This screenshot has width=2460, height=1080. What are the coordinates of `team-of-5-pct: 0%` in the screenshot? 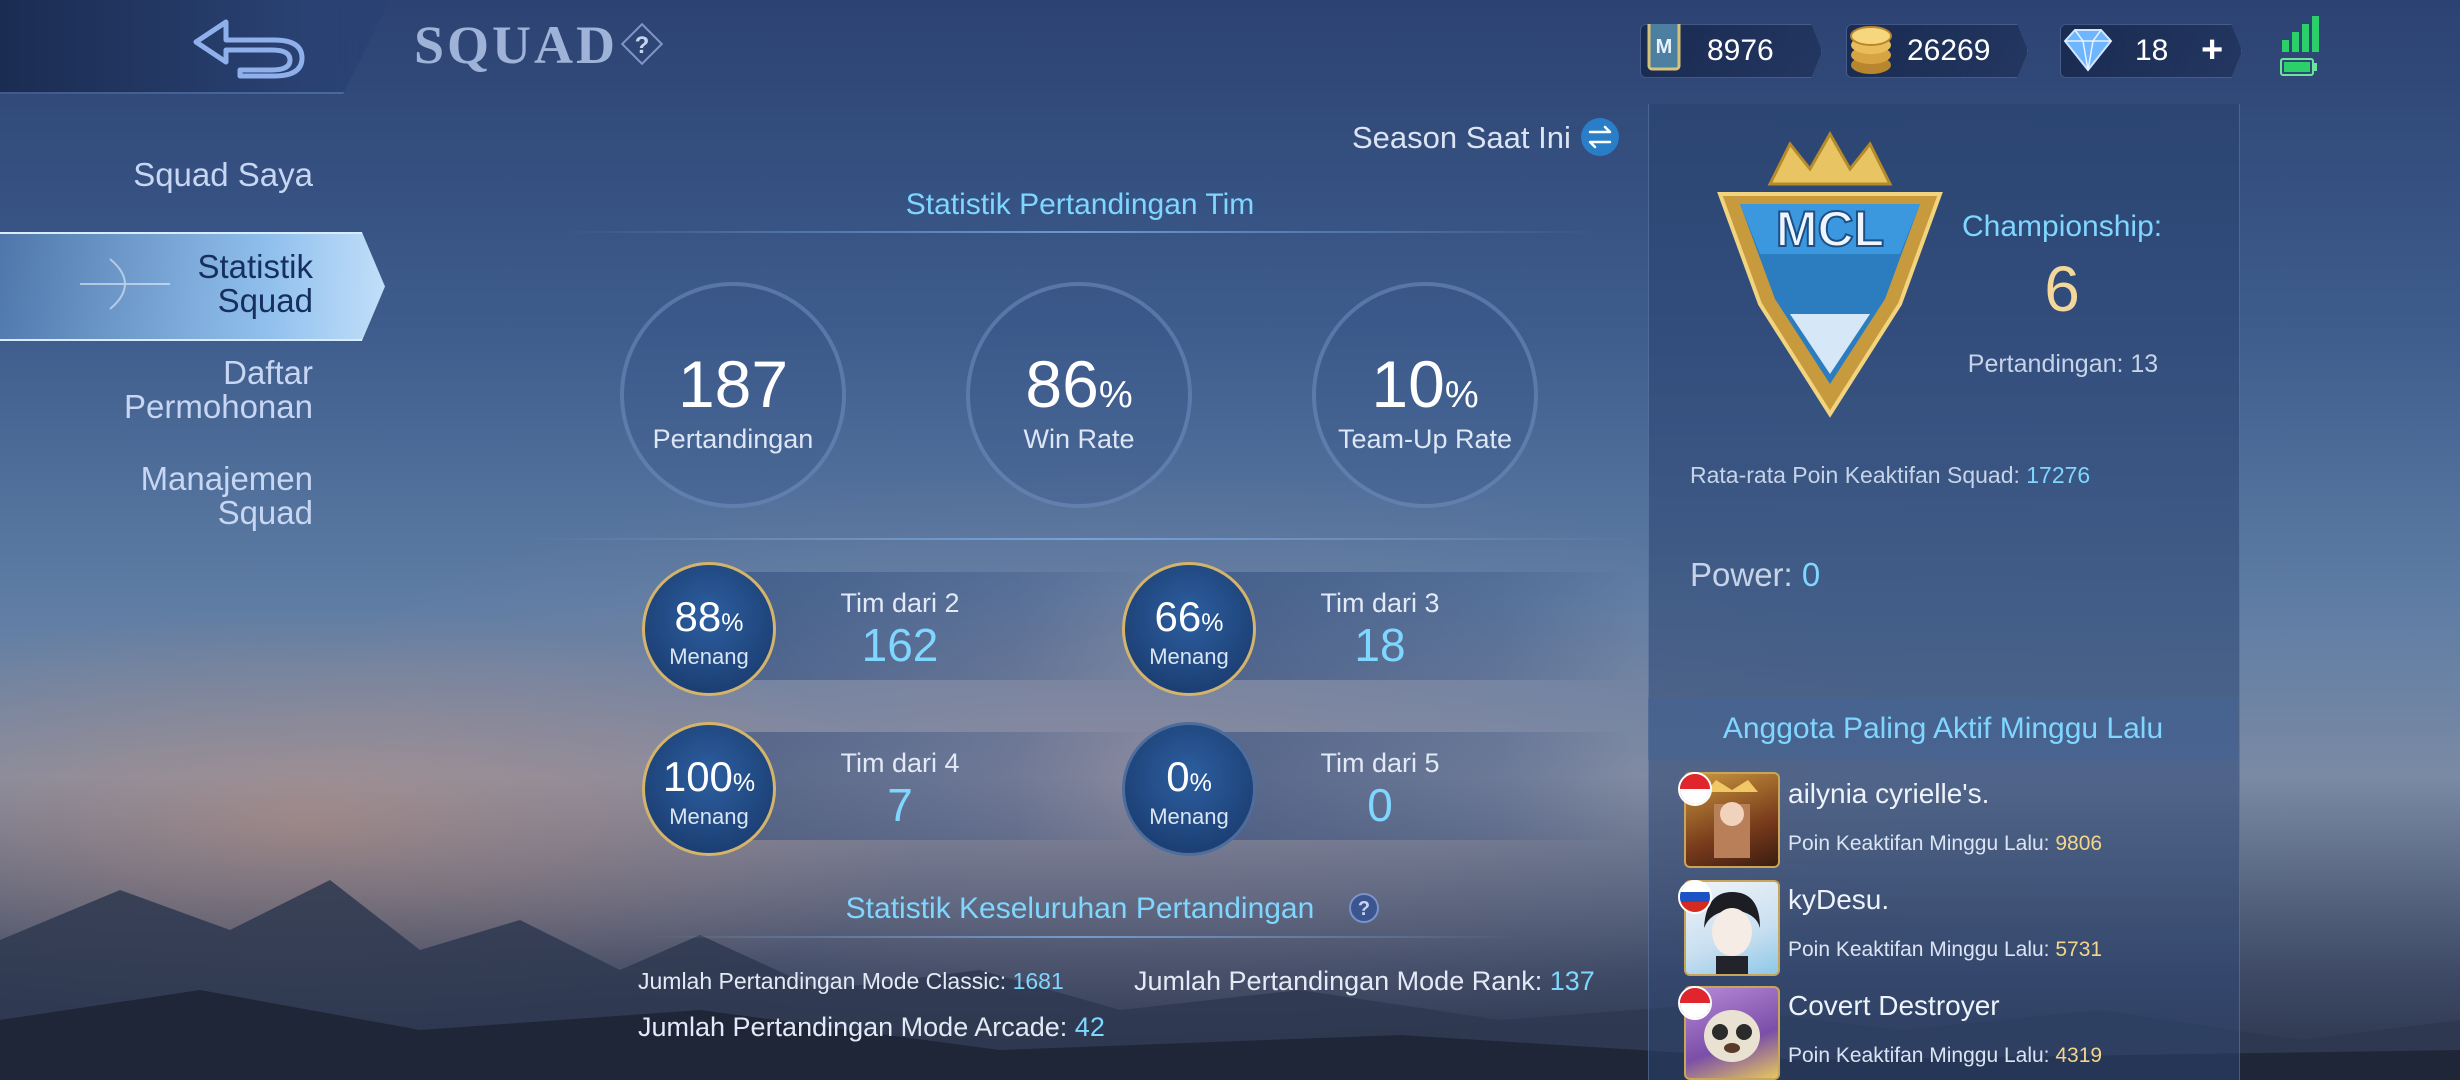 It's located at (1189, 776).